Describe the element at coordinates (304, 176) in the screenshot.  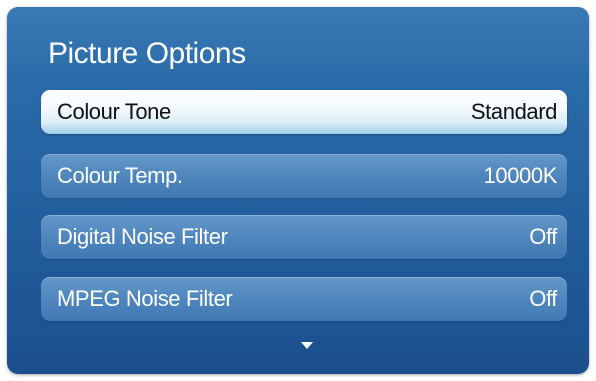
I see `menu-item-colour-temp: Colour Temp. 10000K` at that location.